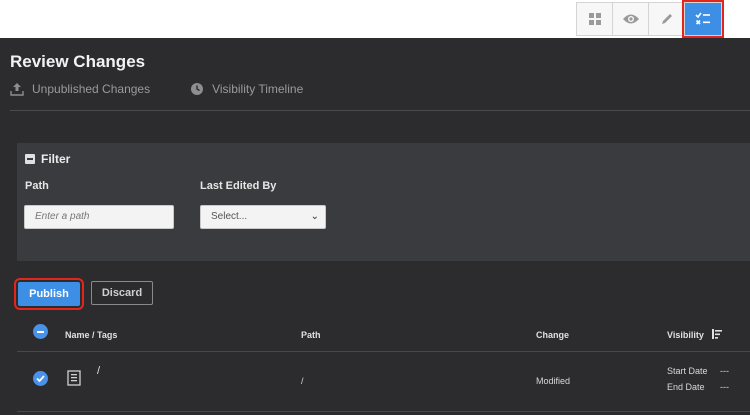 The width and height of the screenshot is (750, 415). What do you see at coordinates (258, 89) in the screenshot?
I see `tab-visibility-label: Visibility Timeline` at bounding box center [258, 89].